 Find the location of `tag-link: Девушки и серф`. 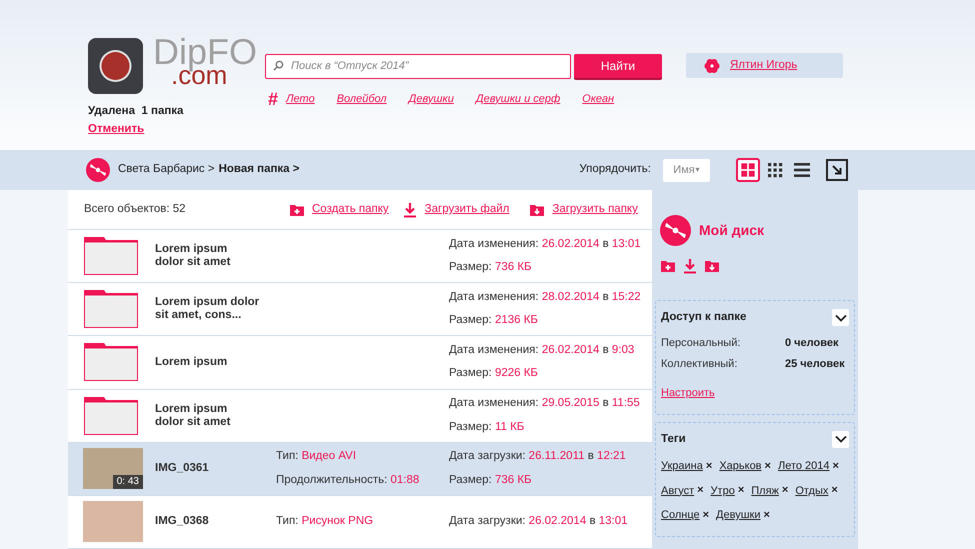

tag-link: Девушки и серф is located at coordinates (518, 99).